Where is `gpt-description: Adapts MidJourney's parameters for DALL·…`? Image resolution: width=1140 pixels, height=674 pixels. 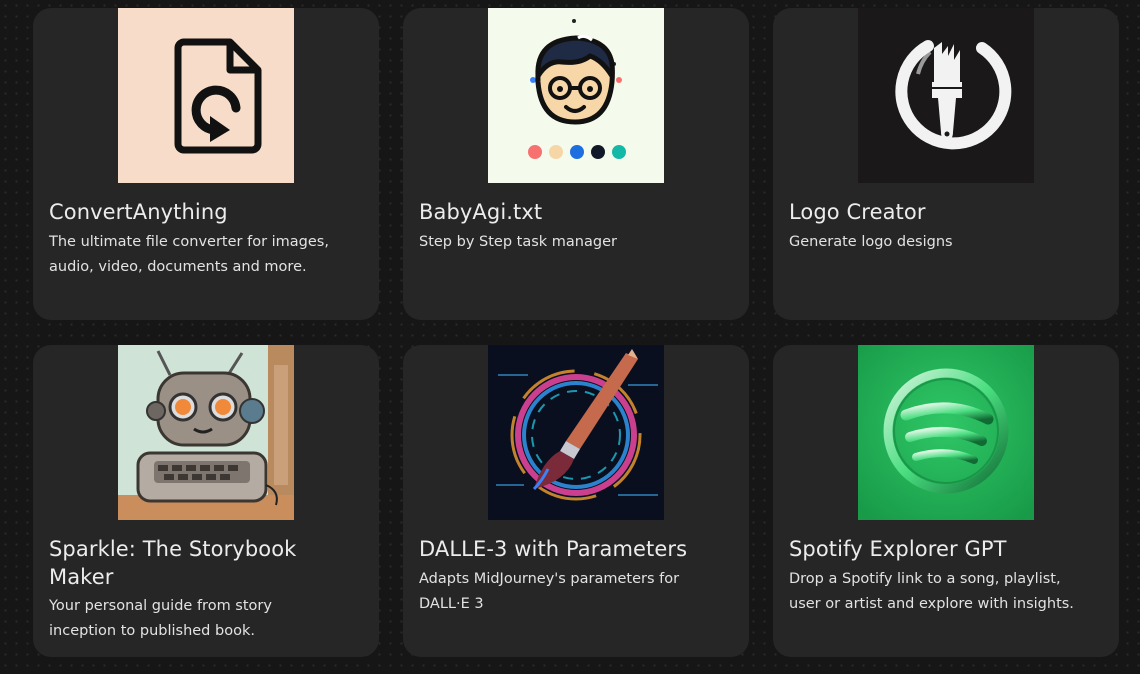
gpt-description: Adapts MidJourney's parameters for DALL·… is located at coordinates (549, 591).